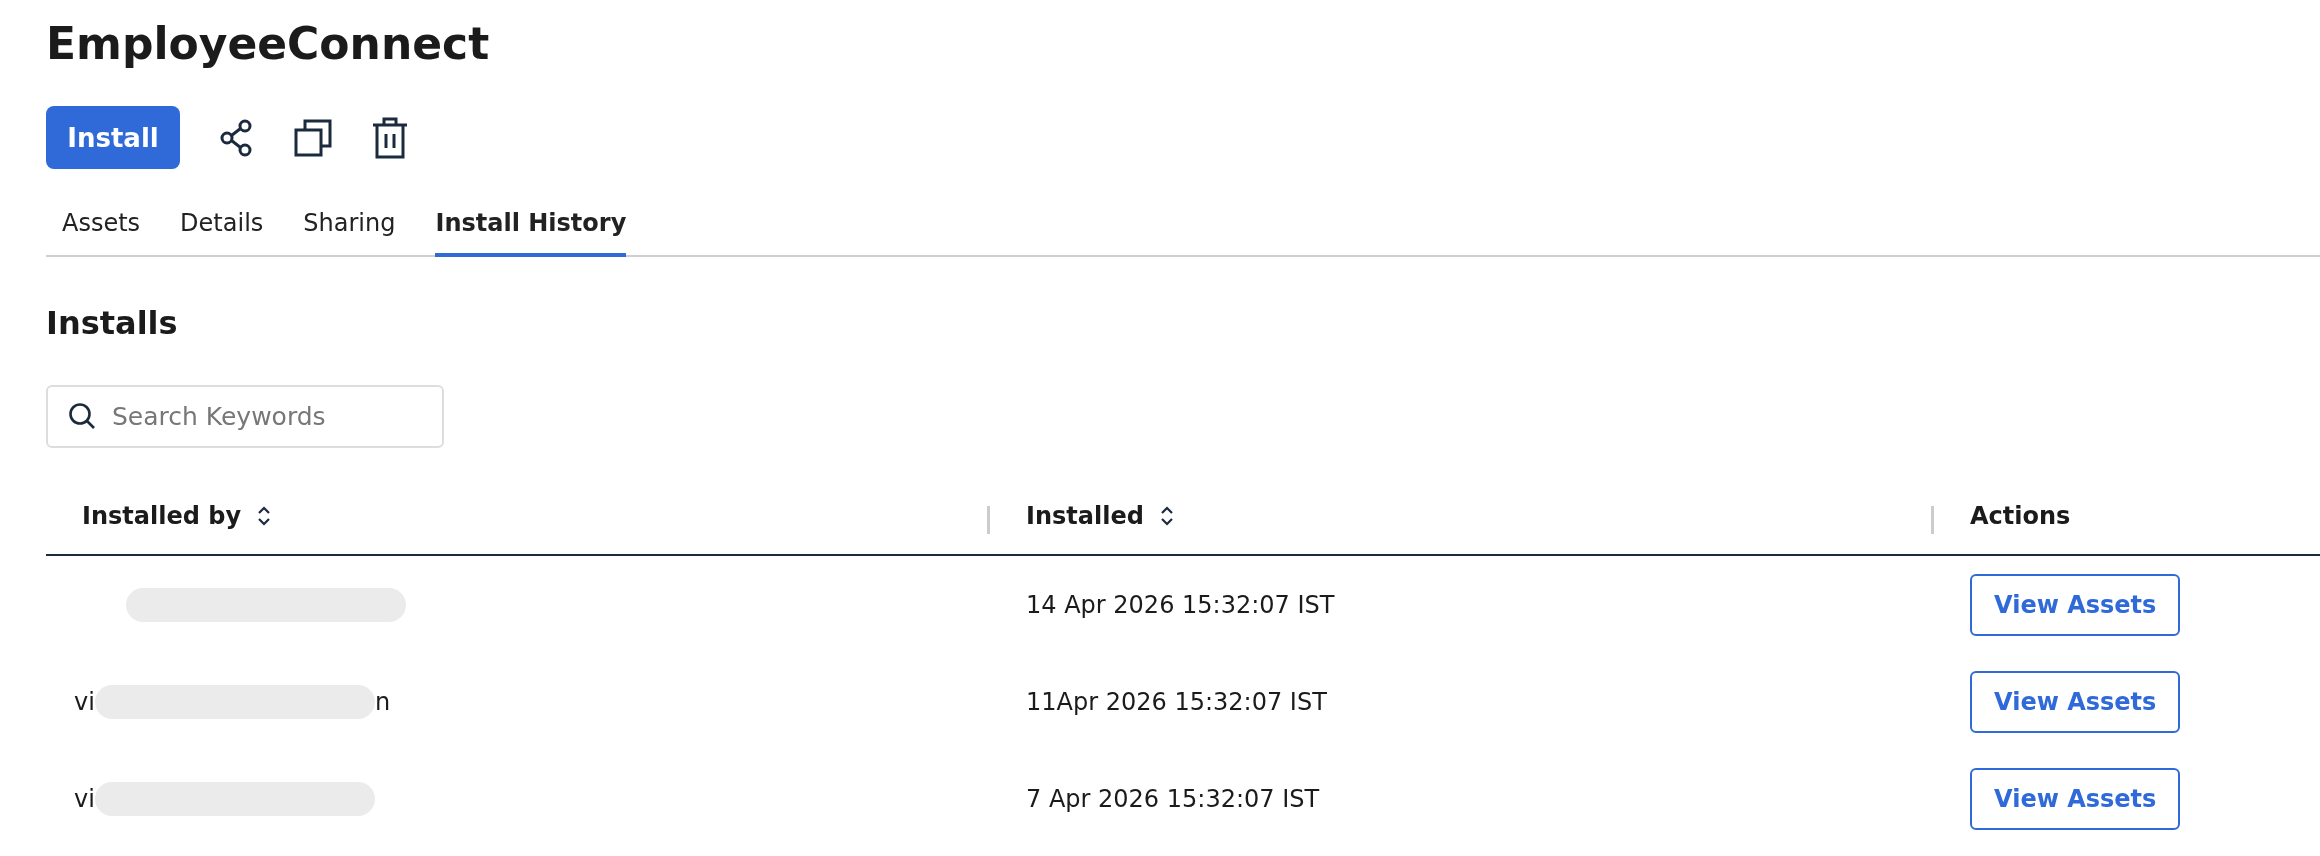 The image size is (2320, 856). What do you see at coordinates (531, 227) in the screenshot?
I see `tab: Install History` at bounding box center [531, 227].